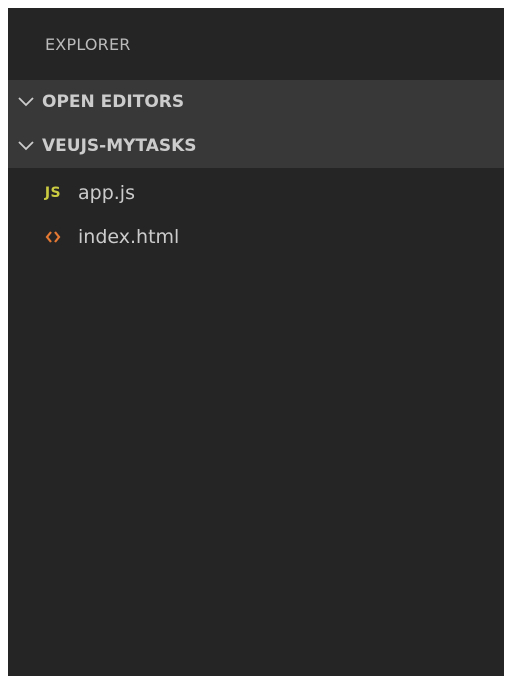 This screenshot has width=512, height=684. Describe the element at coordinates (129, 237) in the screenshot. I see `file-name: index.html` at that location.